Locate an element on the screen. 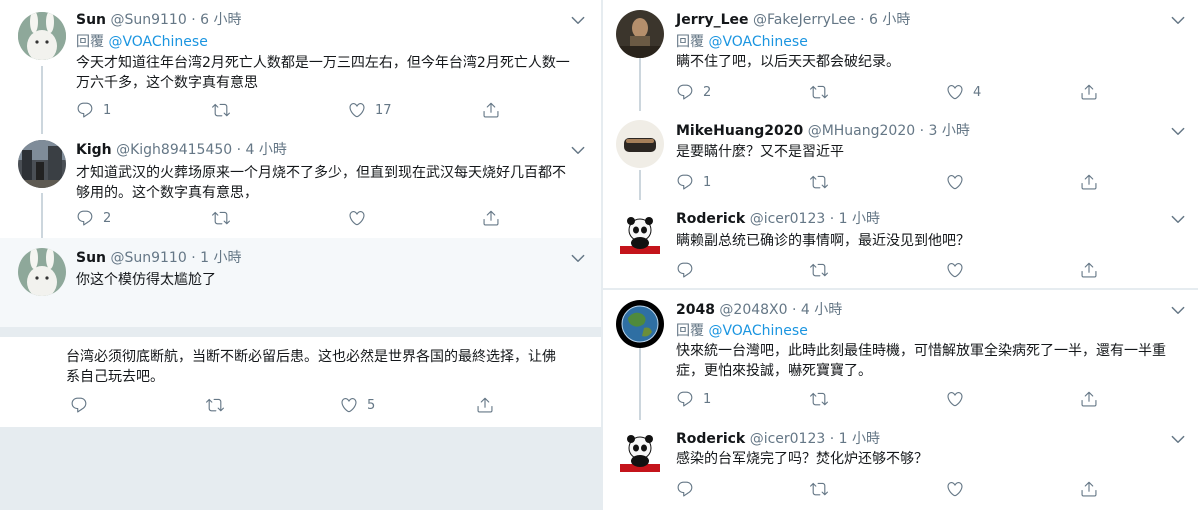 The image size is (1198, 510). like-button: 17 is located at coordinates (370, 110).